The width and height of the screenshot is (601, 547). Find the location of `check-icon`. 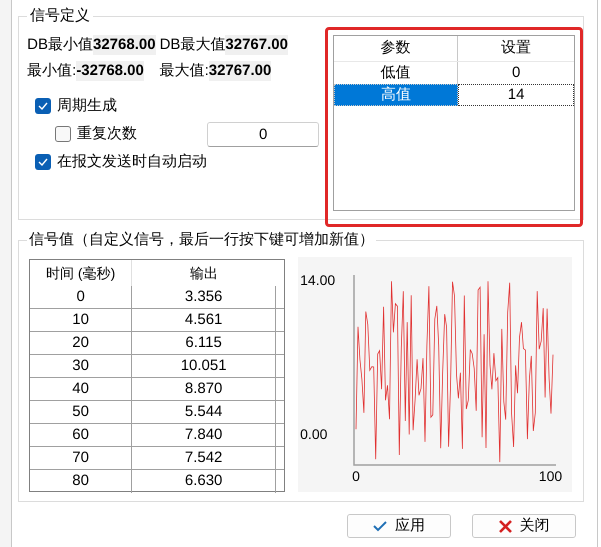

check-icon is located at coordinates (380, 526).